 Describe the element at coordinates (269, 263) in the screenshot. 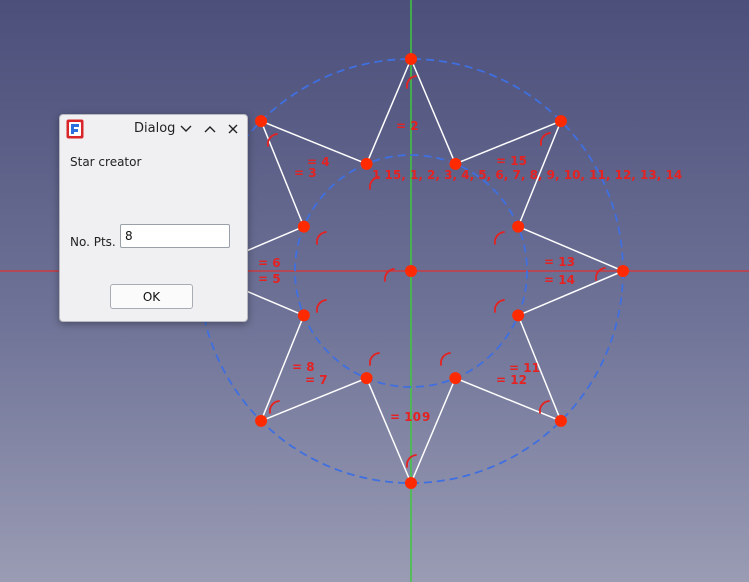

I see `constraint-label: = 6` at that location.